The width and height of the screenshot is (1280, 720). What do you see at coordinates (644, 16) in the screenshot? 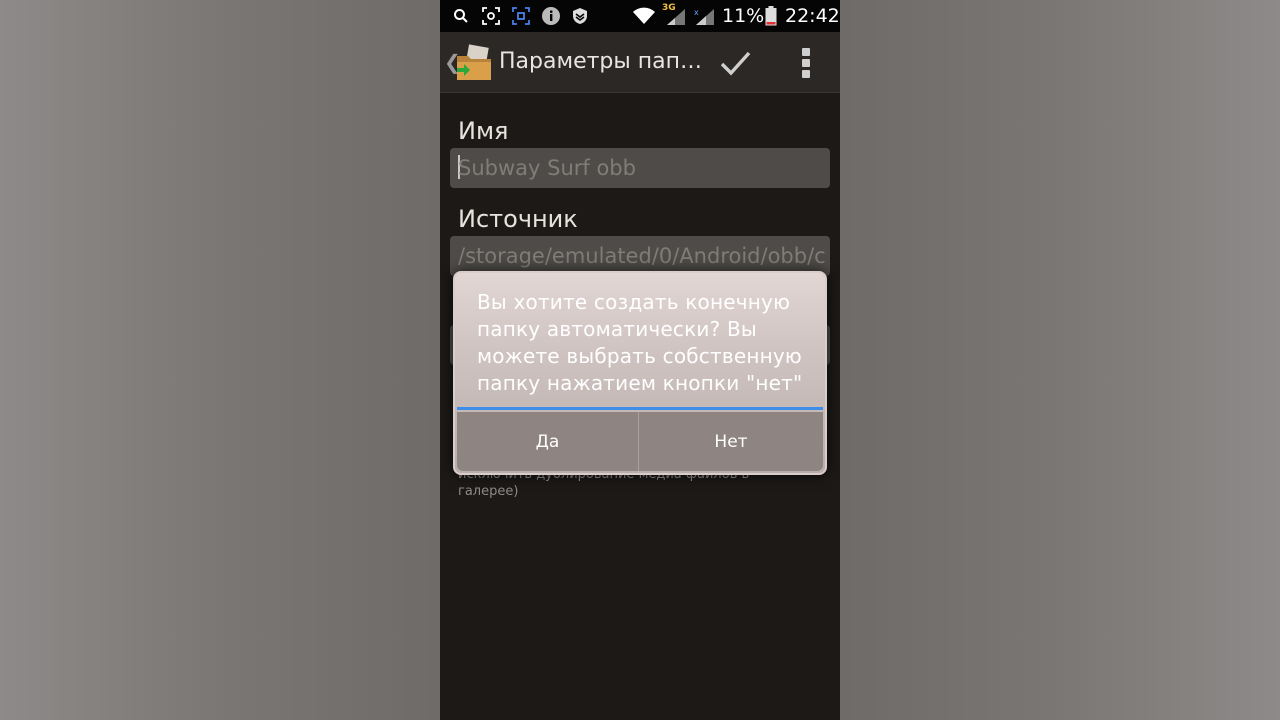
I see `wifi-icon` at bounding box center [644, 16].